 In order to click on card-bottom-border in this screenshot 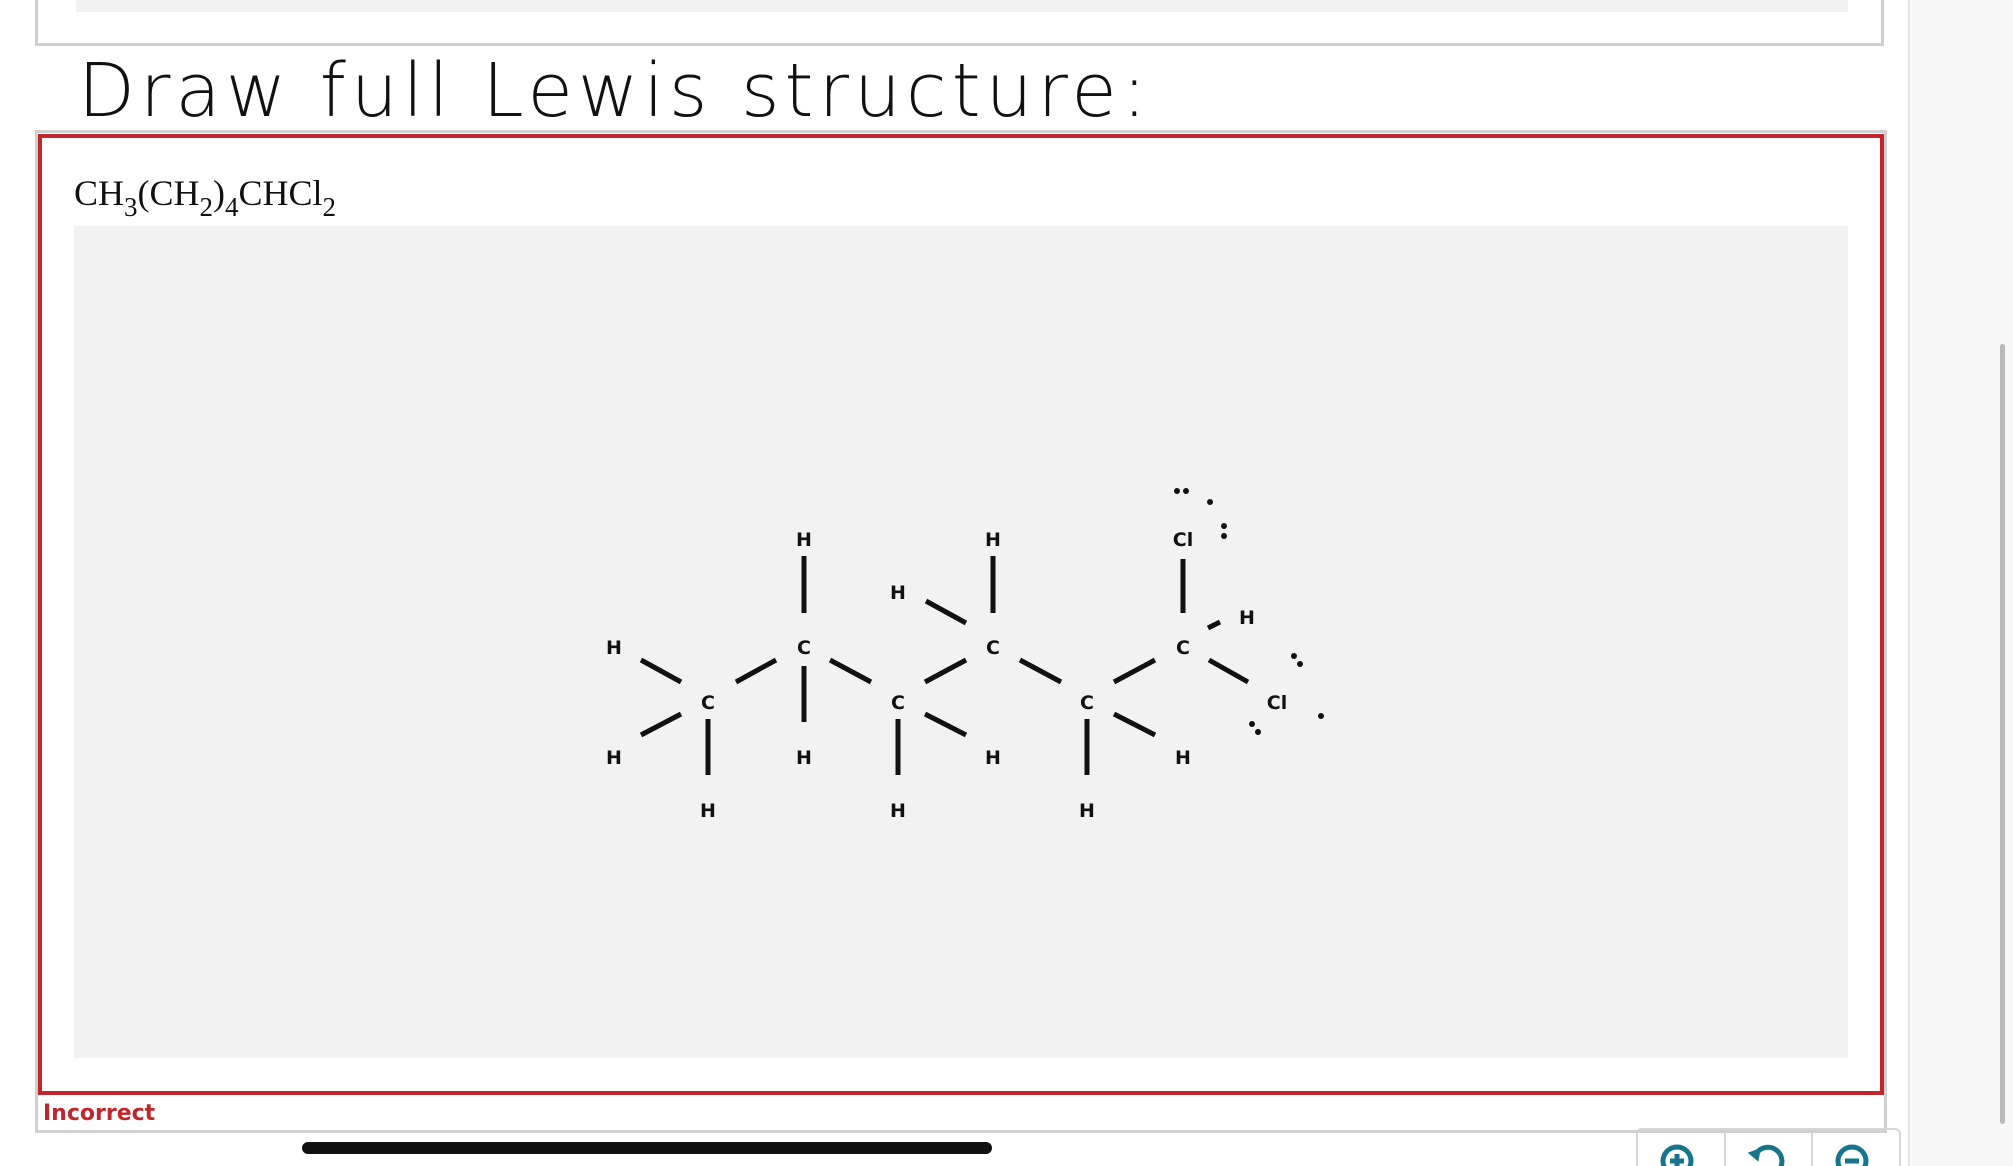, I will do `click(1017, 1131)`.